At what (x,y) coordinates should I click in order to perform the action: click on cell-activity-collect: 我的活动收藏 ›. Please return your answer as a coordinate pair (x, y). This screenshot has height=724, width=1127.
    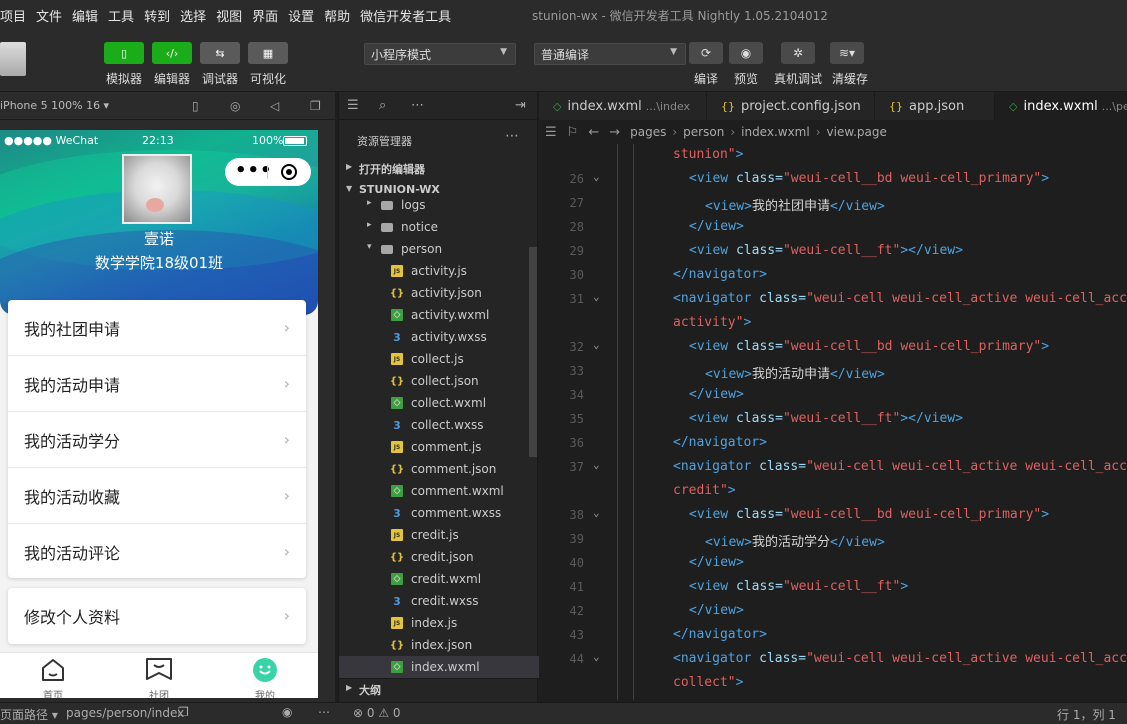
    Looking at the image, I should click on (157, 496).